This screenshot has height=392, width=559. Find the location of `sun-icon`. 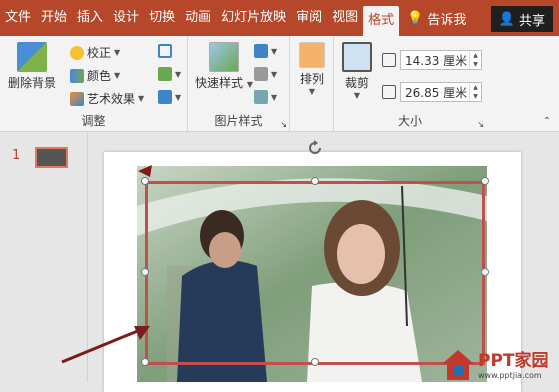

sun-icon is located at coordinates (77, 52).